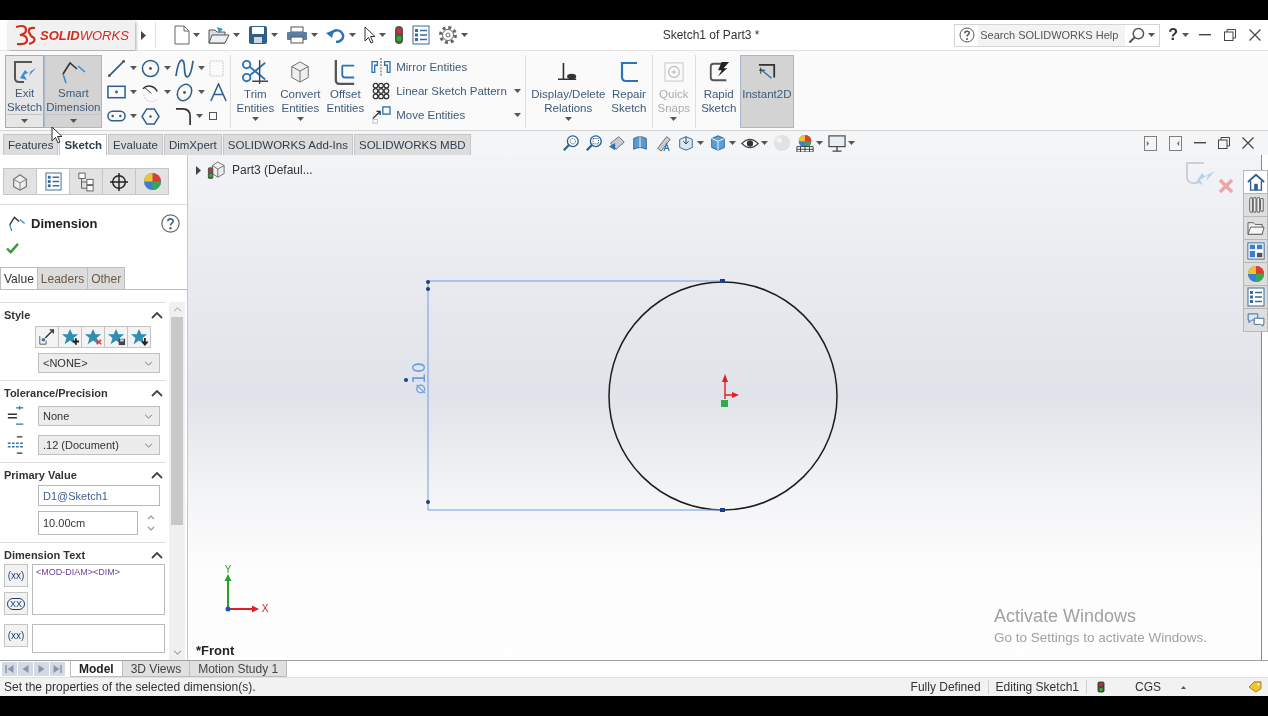 The height and width of the screenshot is (716, 1268). I want to click on polygon-icon, so click(151, 116).